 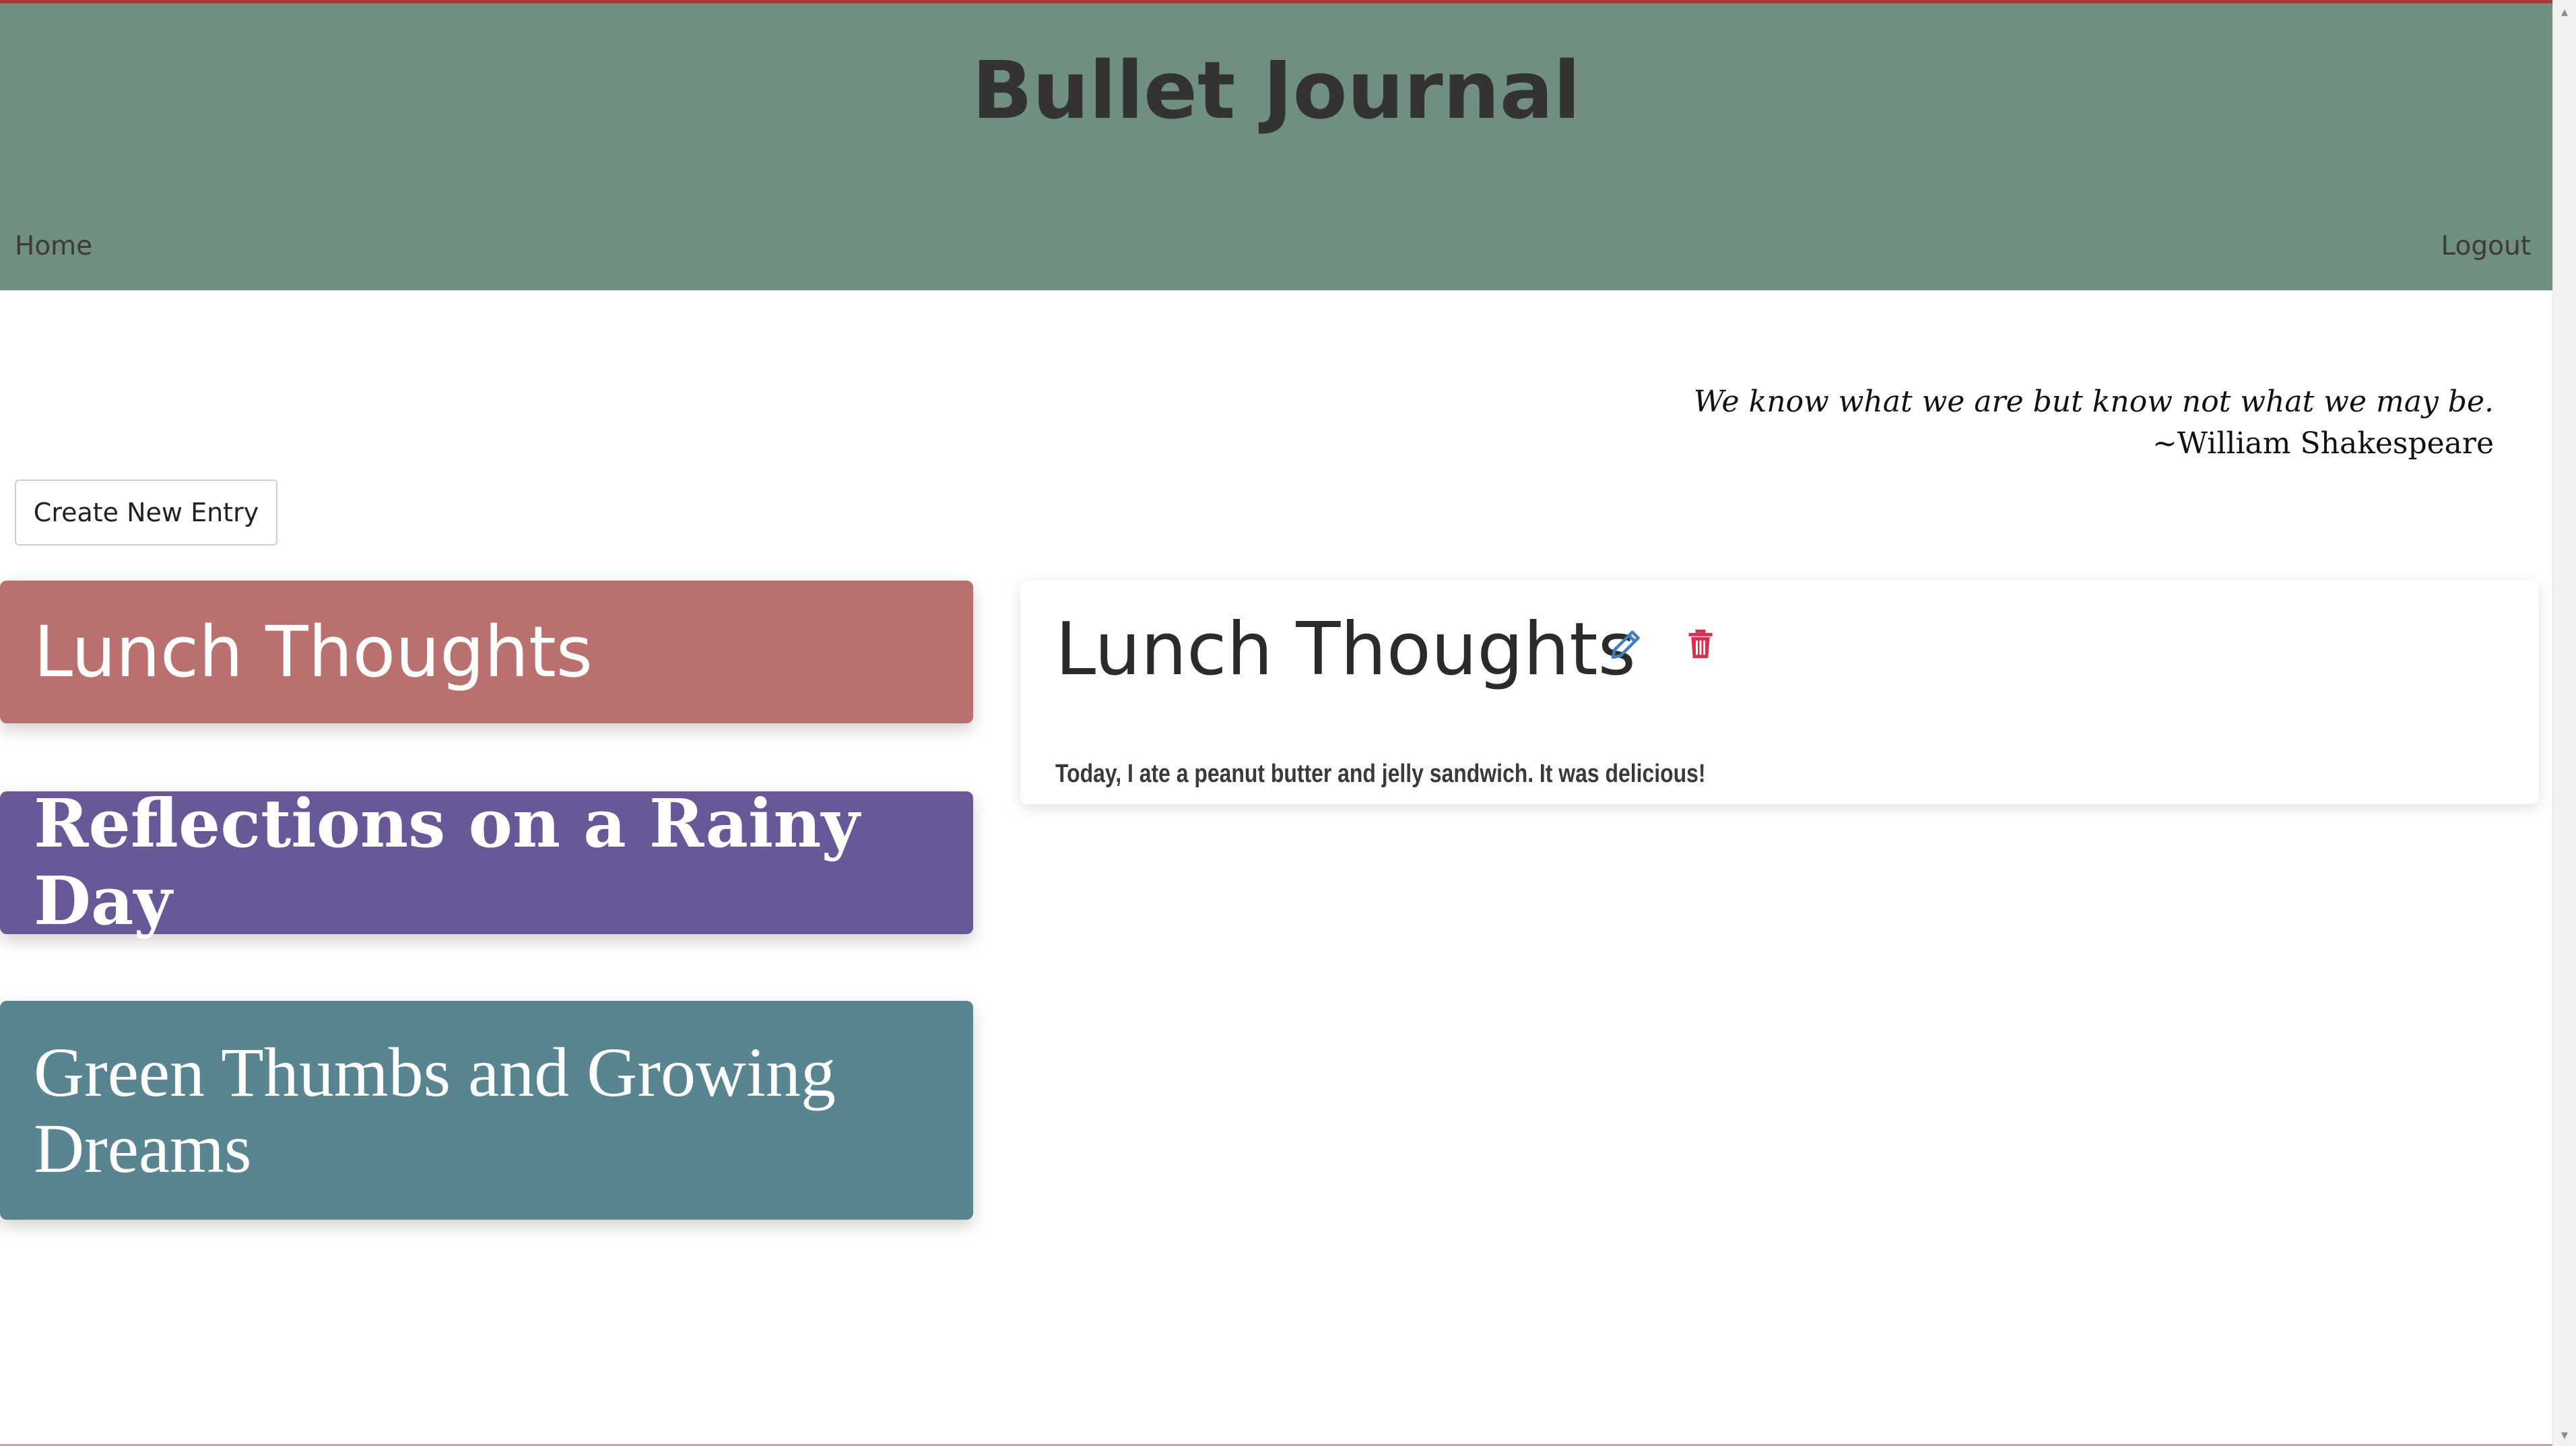 I want to click on entry-card-green-thumbs: Green Thumbs and Growing Dreams, so click(x=486, y=1110).